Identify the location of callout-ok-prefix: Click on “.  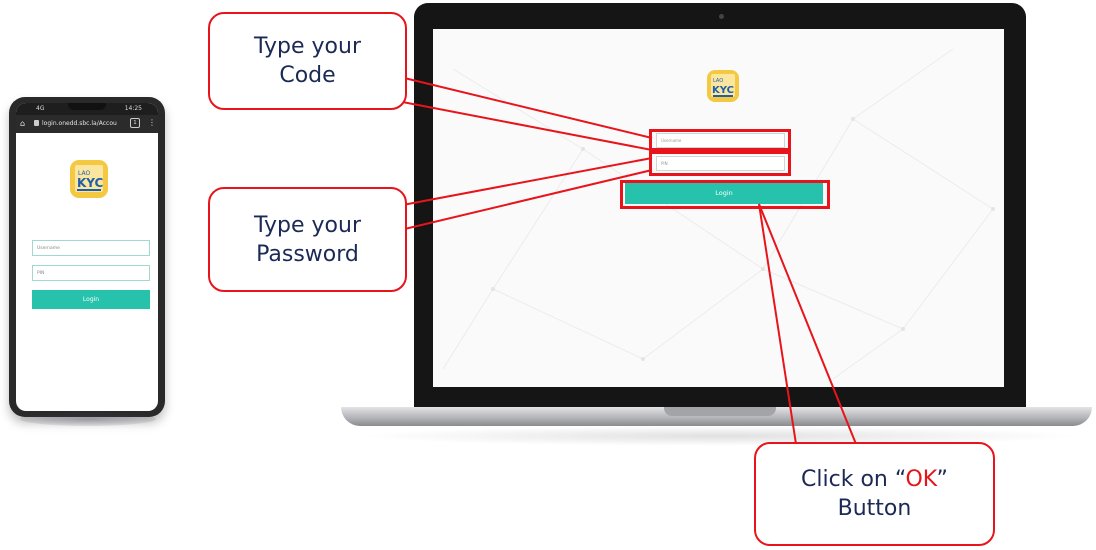
(853, 479).